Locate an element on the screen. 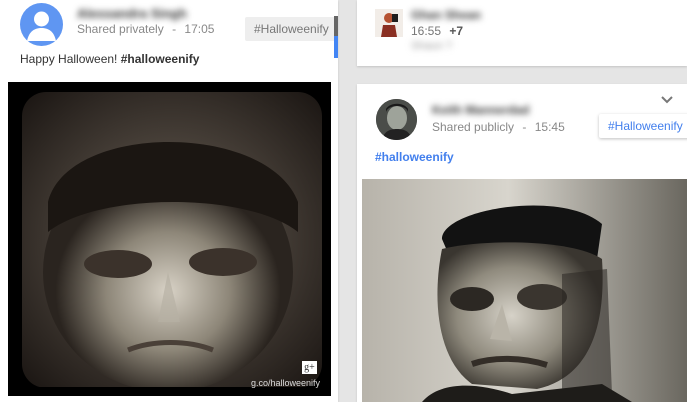 This screenshot has width=687, height=402. author-name: Keith Mannerdad is located at coordinates (480, 110).